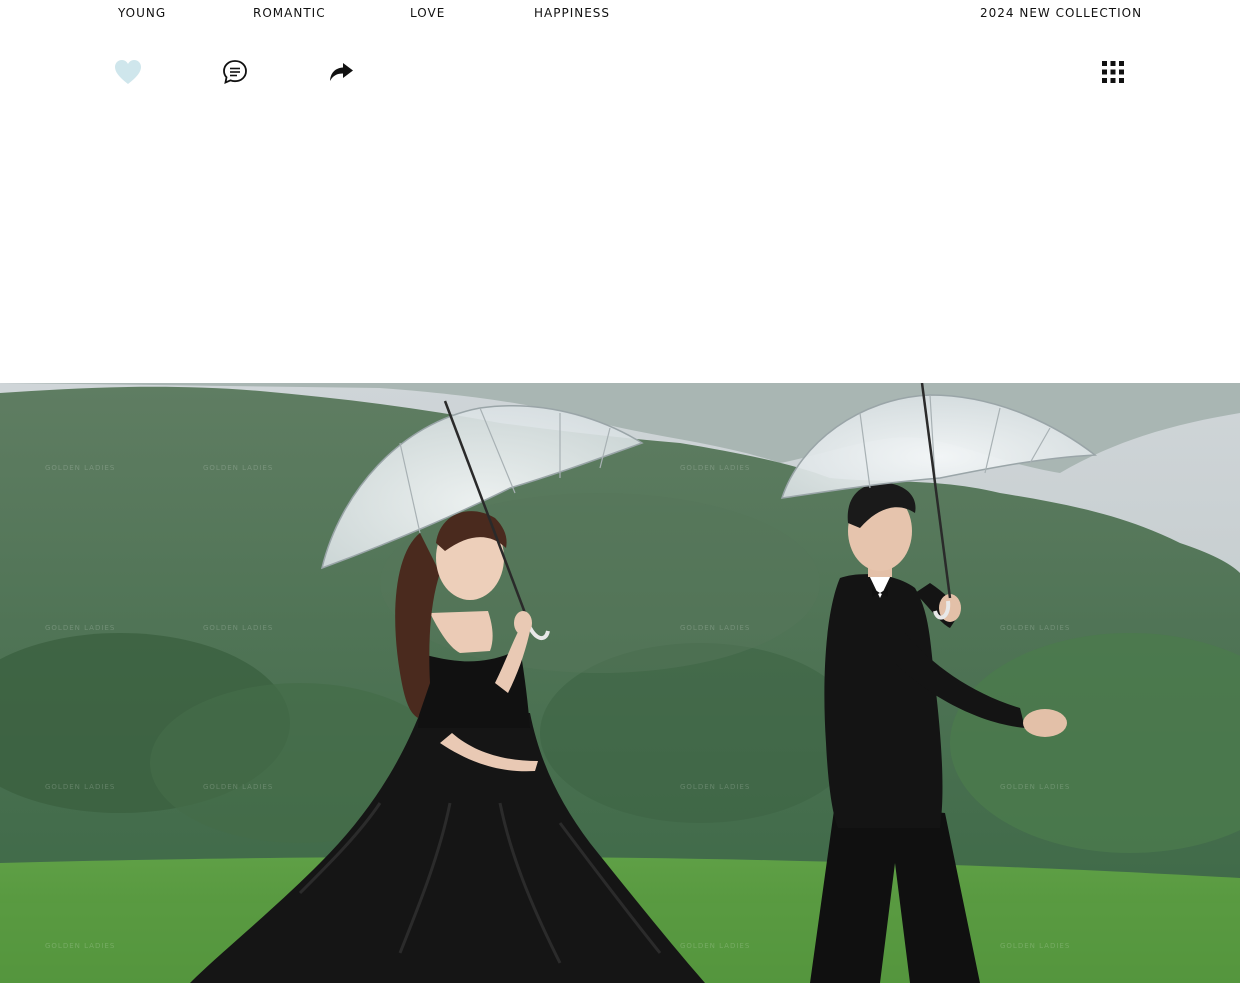 Image resolution: width=1240 pixels, height=983 pixels. I want to click on nav-item-happiness: HAPPINESS, so click(572, 13).